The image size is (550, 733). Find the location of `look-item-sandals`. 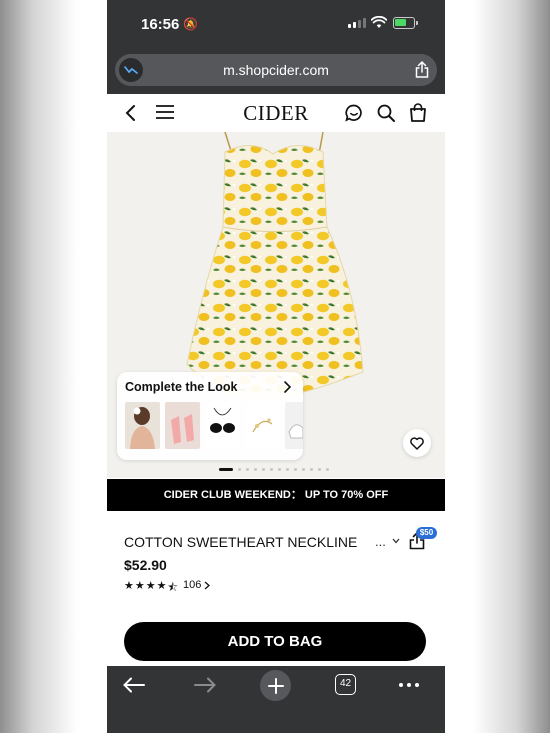

look-item-sandals is located at coordinates (182, 425).